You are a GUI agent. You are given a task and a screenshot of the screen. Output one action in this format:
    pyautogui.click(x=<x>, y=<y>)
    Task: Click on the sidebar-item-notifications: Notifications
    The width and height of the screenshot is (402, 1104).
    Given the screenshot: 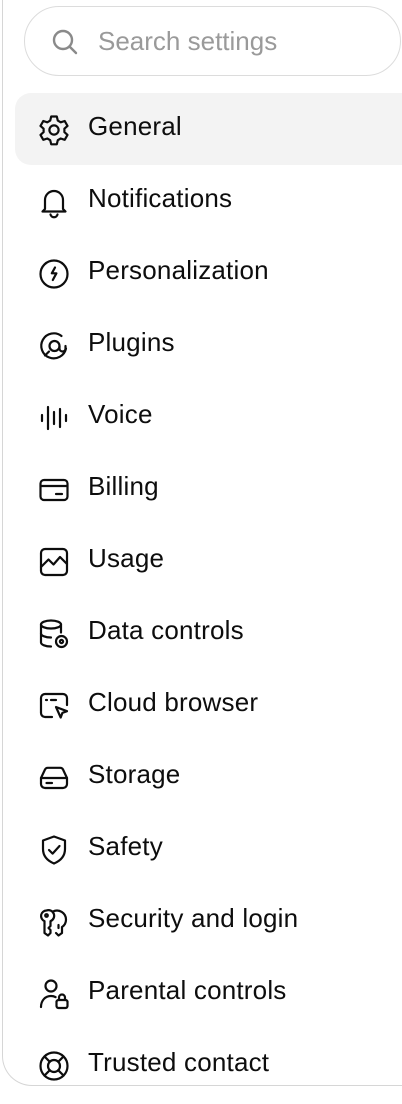 What is the action you would take?
    pyautogui.click(x=208, y=201)
    